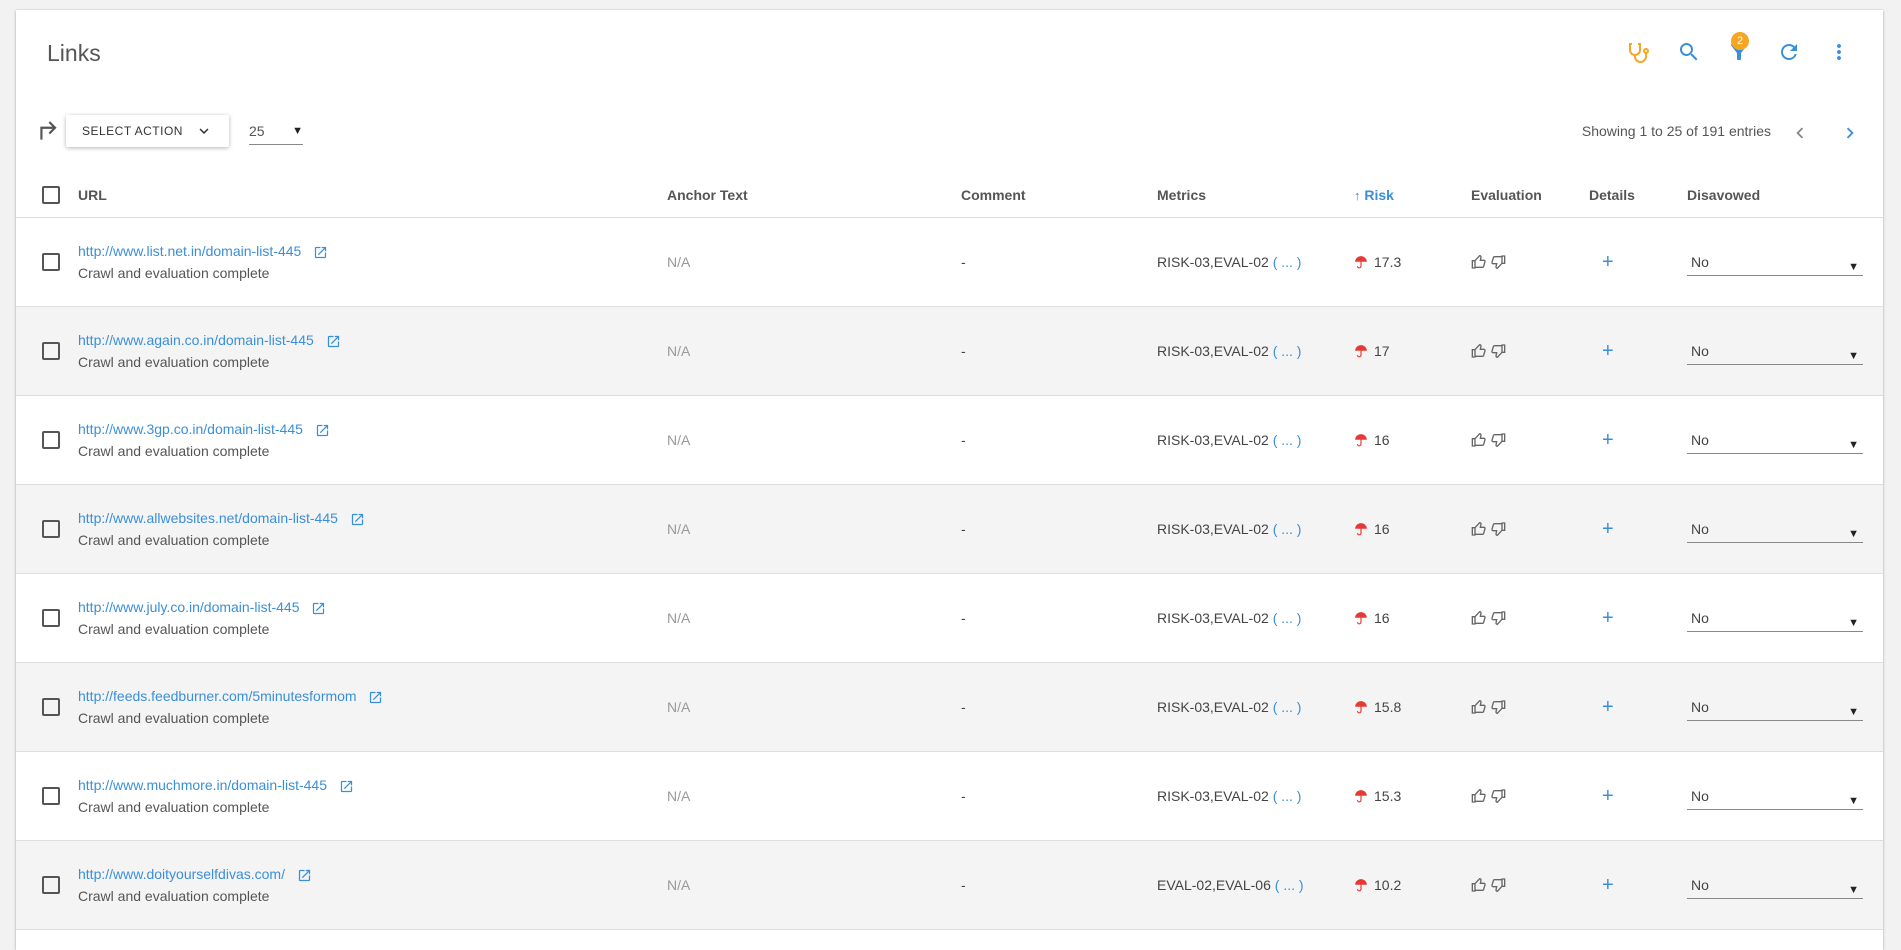 Image resolution: width=1901 pixels, height=950 pixels. What do you see at coordinates (1785, 195) in the screenshot?
I see `column-disavowed: Disavowed` at bounding box center [1785, 195].